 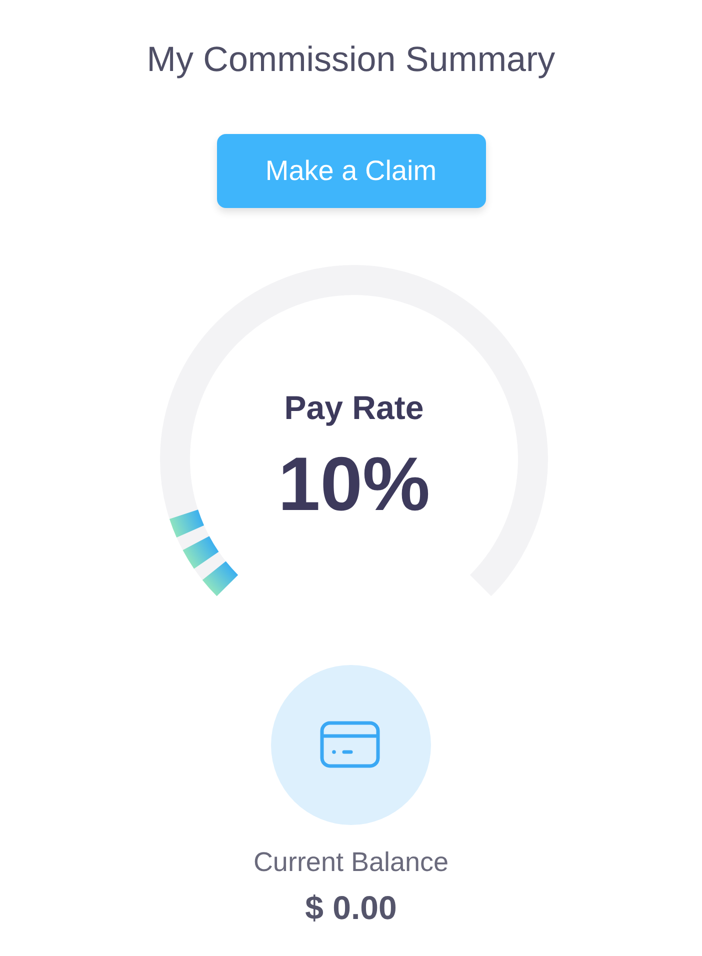 What do you see at coordinates (354, 408) in the screenshot?
I see `gauge-label: Pay Rate` at bounding box center [354, 408].